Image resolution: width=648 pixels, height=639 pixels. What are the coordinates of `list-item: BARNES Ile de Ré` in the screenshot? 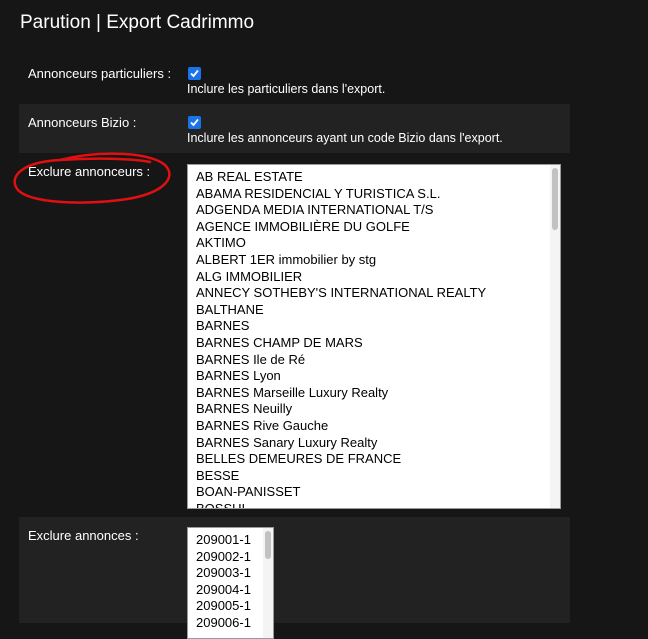 It's located at (341, 360).